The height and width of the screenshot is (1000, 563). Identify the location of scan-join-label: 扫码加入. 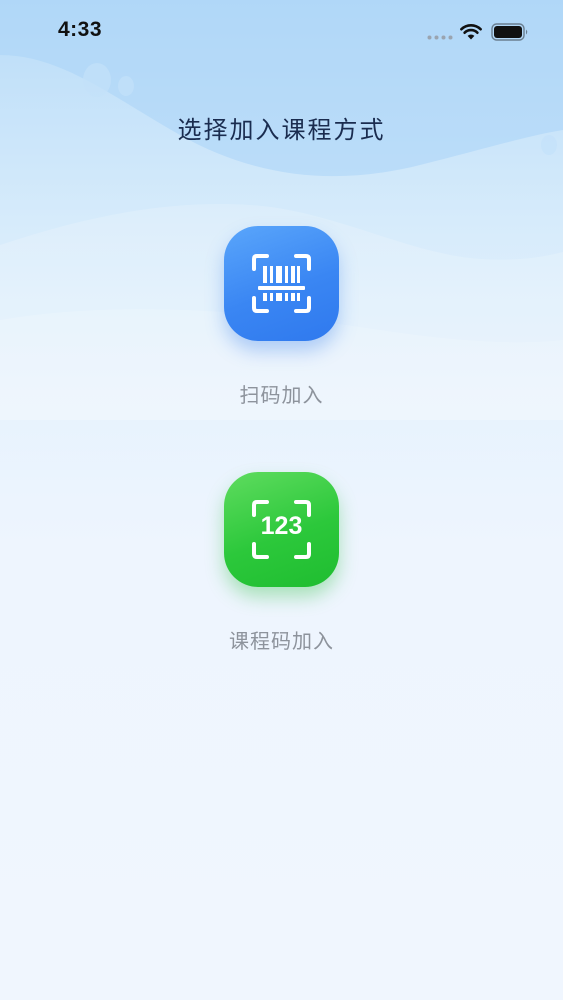
(281, 395).